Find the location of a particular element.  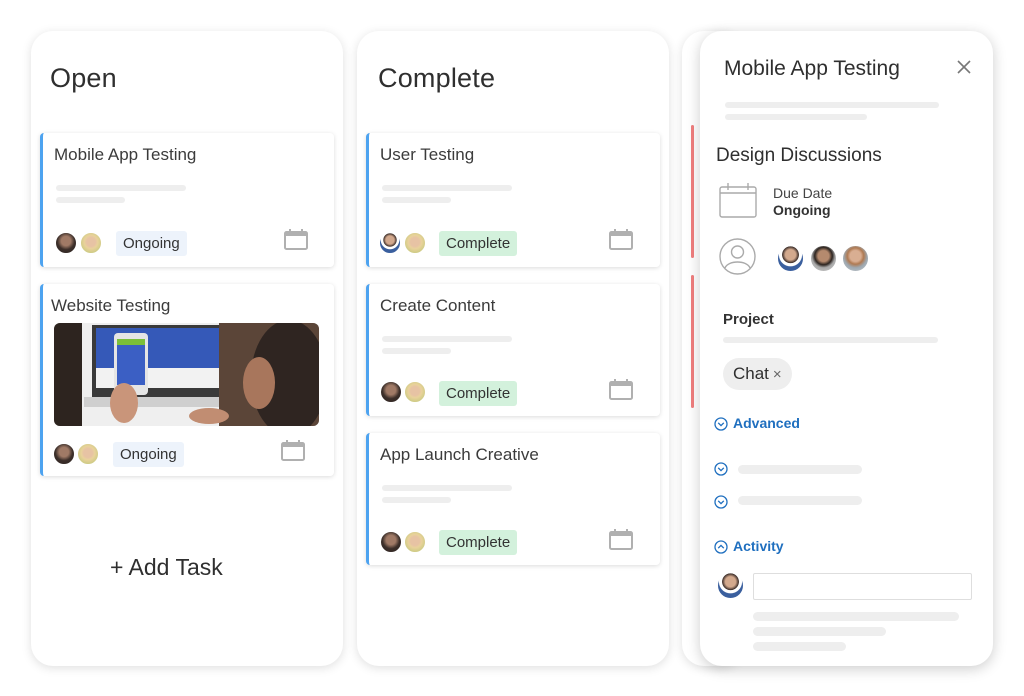

current-user-avatar is located at coordinates (730, 585).